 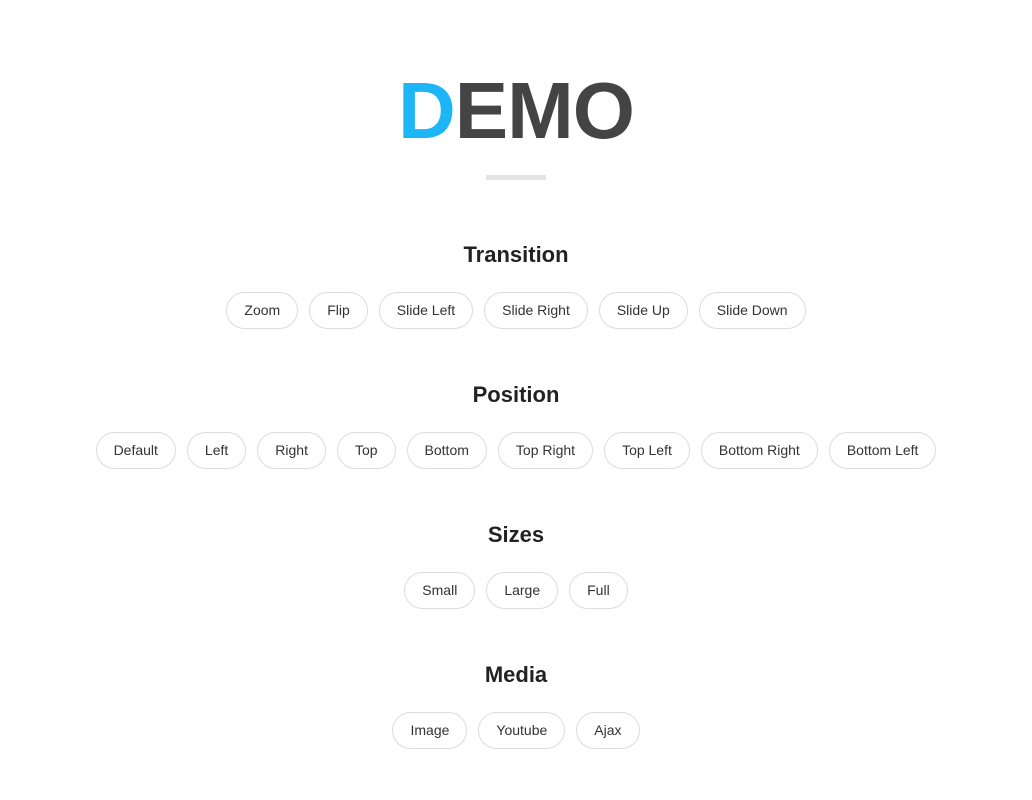 I want to click on top-right-button: Top Right, so click(x=545, y=450).